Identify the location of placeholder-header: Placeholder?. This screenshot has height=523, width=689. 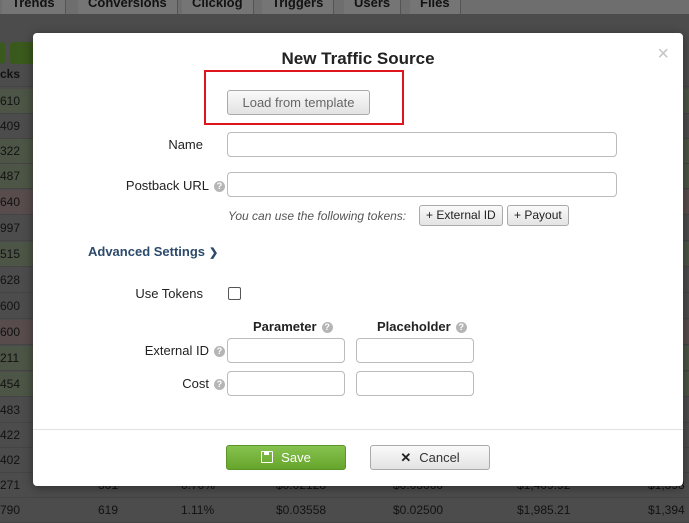
(422, 326).